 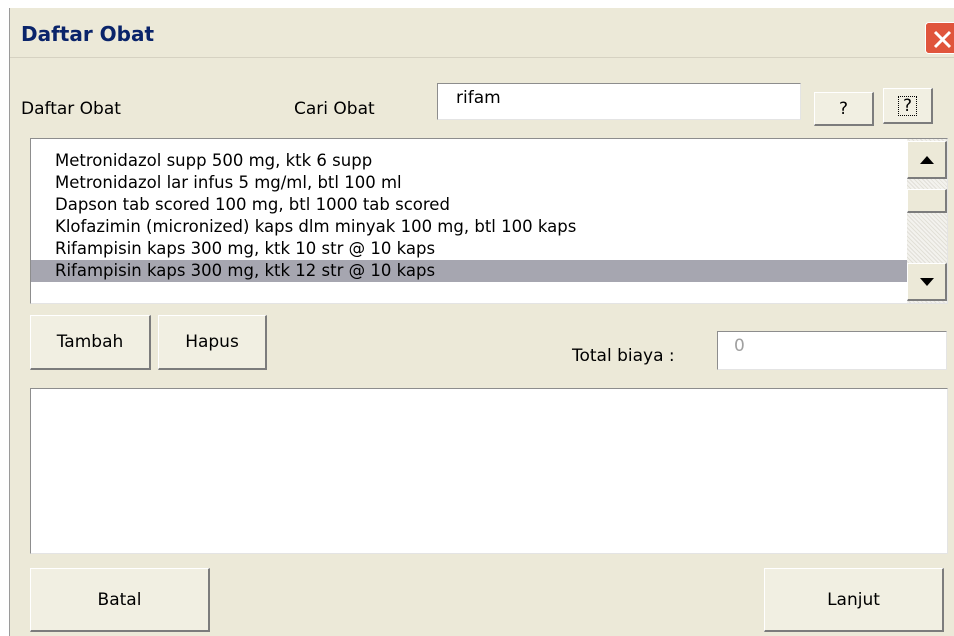 I want to click on add-button: Tambah, so click(x=90, y=342).